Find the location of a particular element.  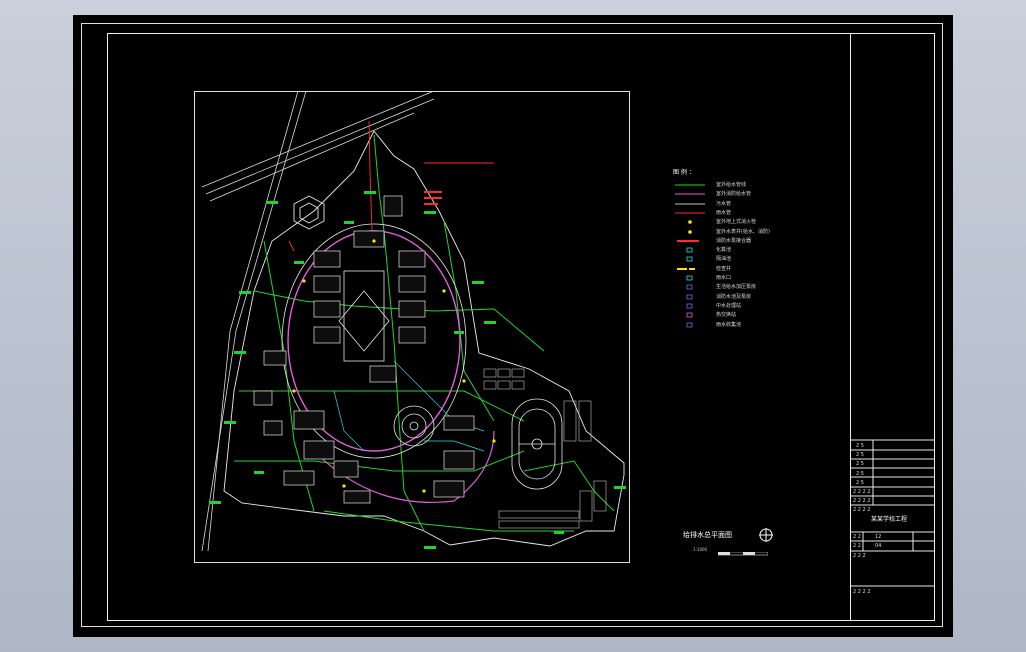

plan-title: 给排水总平面图 is located at coordinates (707, 535).